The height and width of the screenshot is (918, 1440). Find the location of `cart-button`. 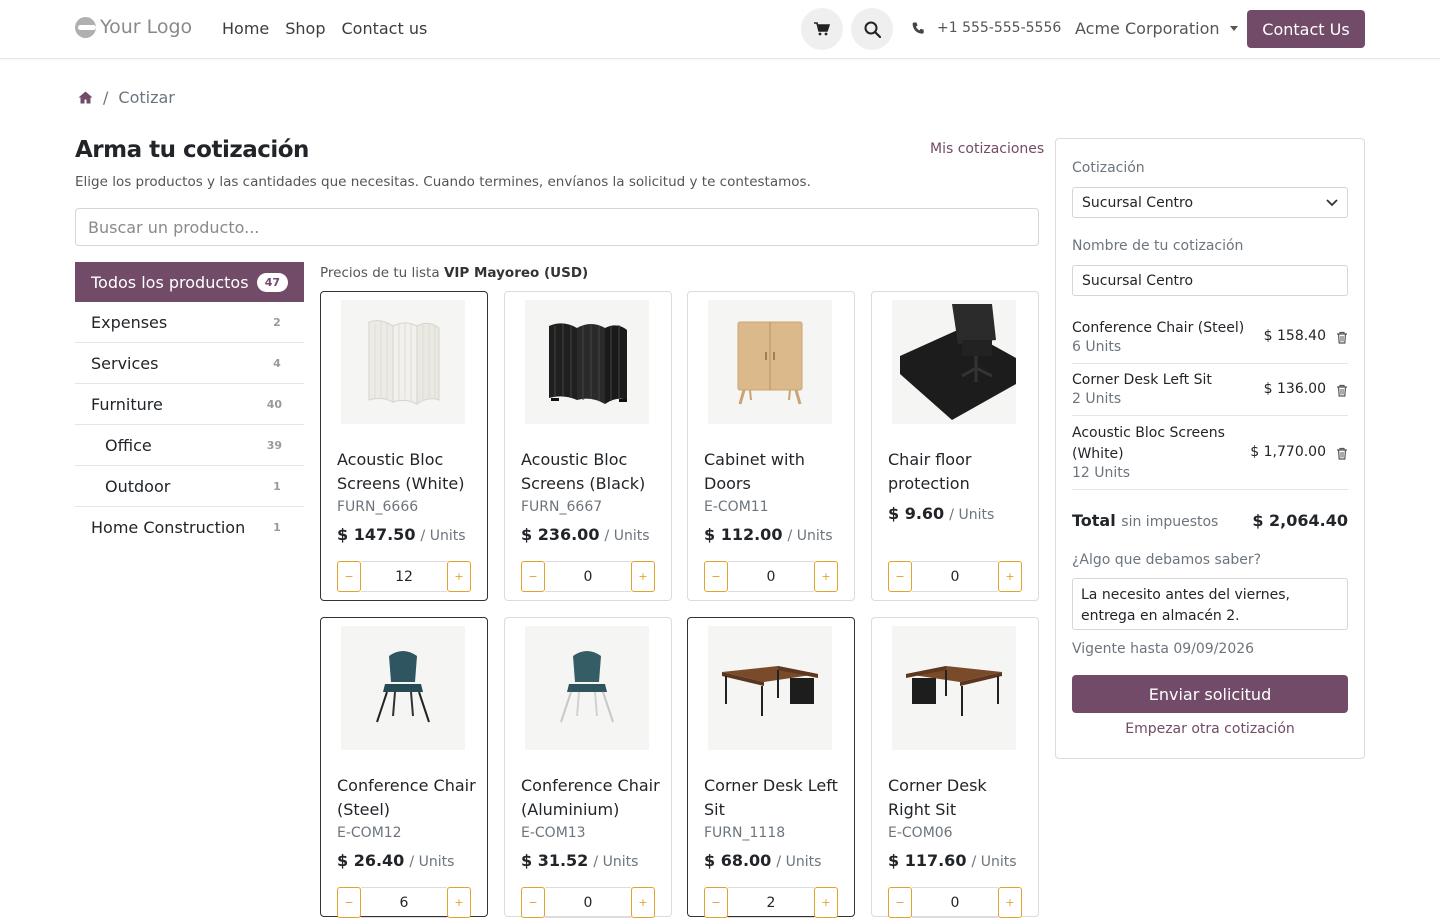

cart-button is located at coordinates (822, 29).